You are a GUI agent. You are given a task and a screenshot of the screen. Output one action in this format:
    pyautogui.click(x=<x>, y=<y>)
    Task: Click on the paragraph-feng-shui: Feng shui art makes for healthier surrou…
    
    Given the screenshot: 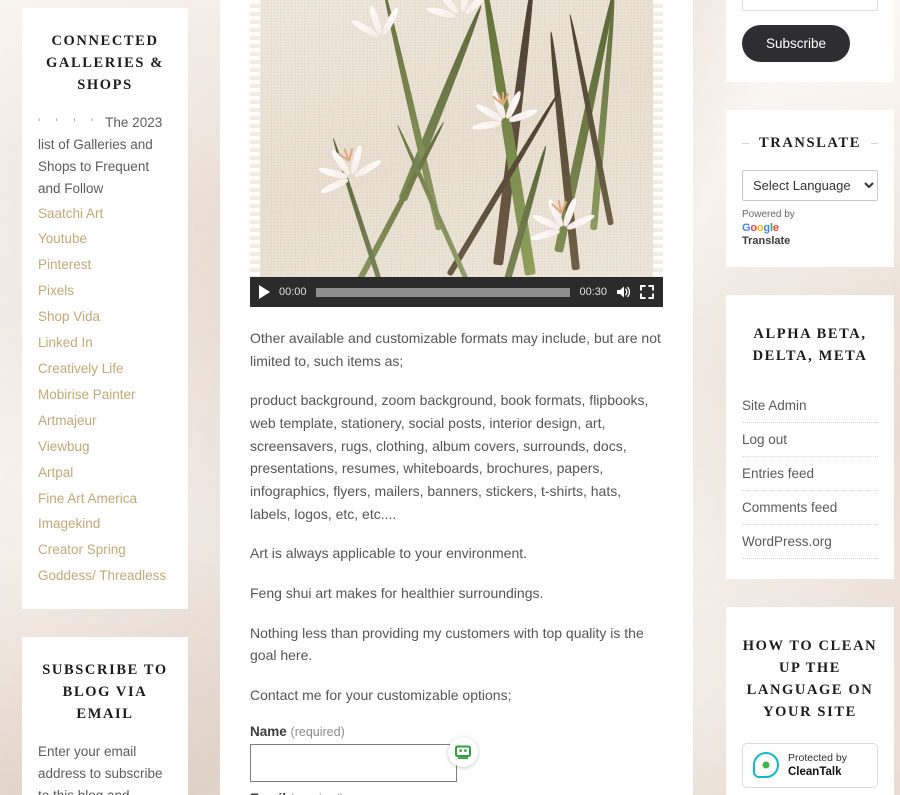 What is the action you would take?
    pyautogui.click(x=397, y=593)
    